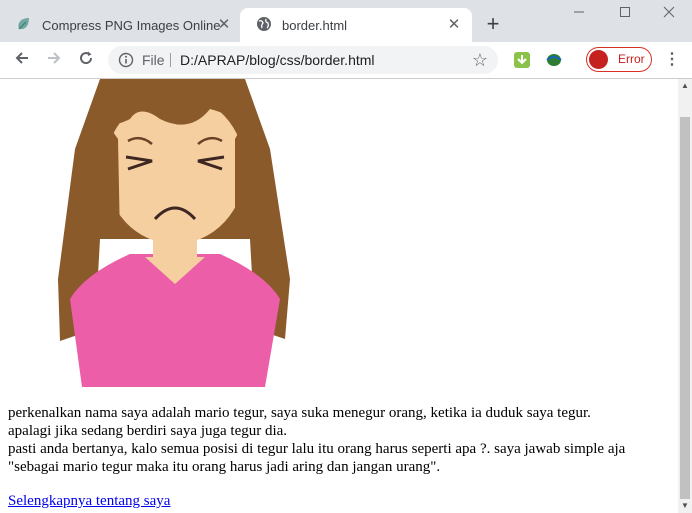  I want to click on reload-button, so click(86, 60).